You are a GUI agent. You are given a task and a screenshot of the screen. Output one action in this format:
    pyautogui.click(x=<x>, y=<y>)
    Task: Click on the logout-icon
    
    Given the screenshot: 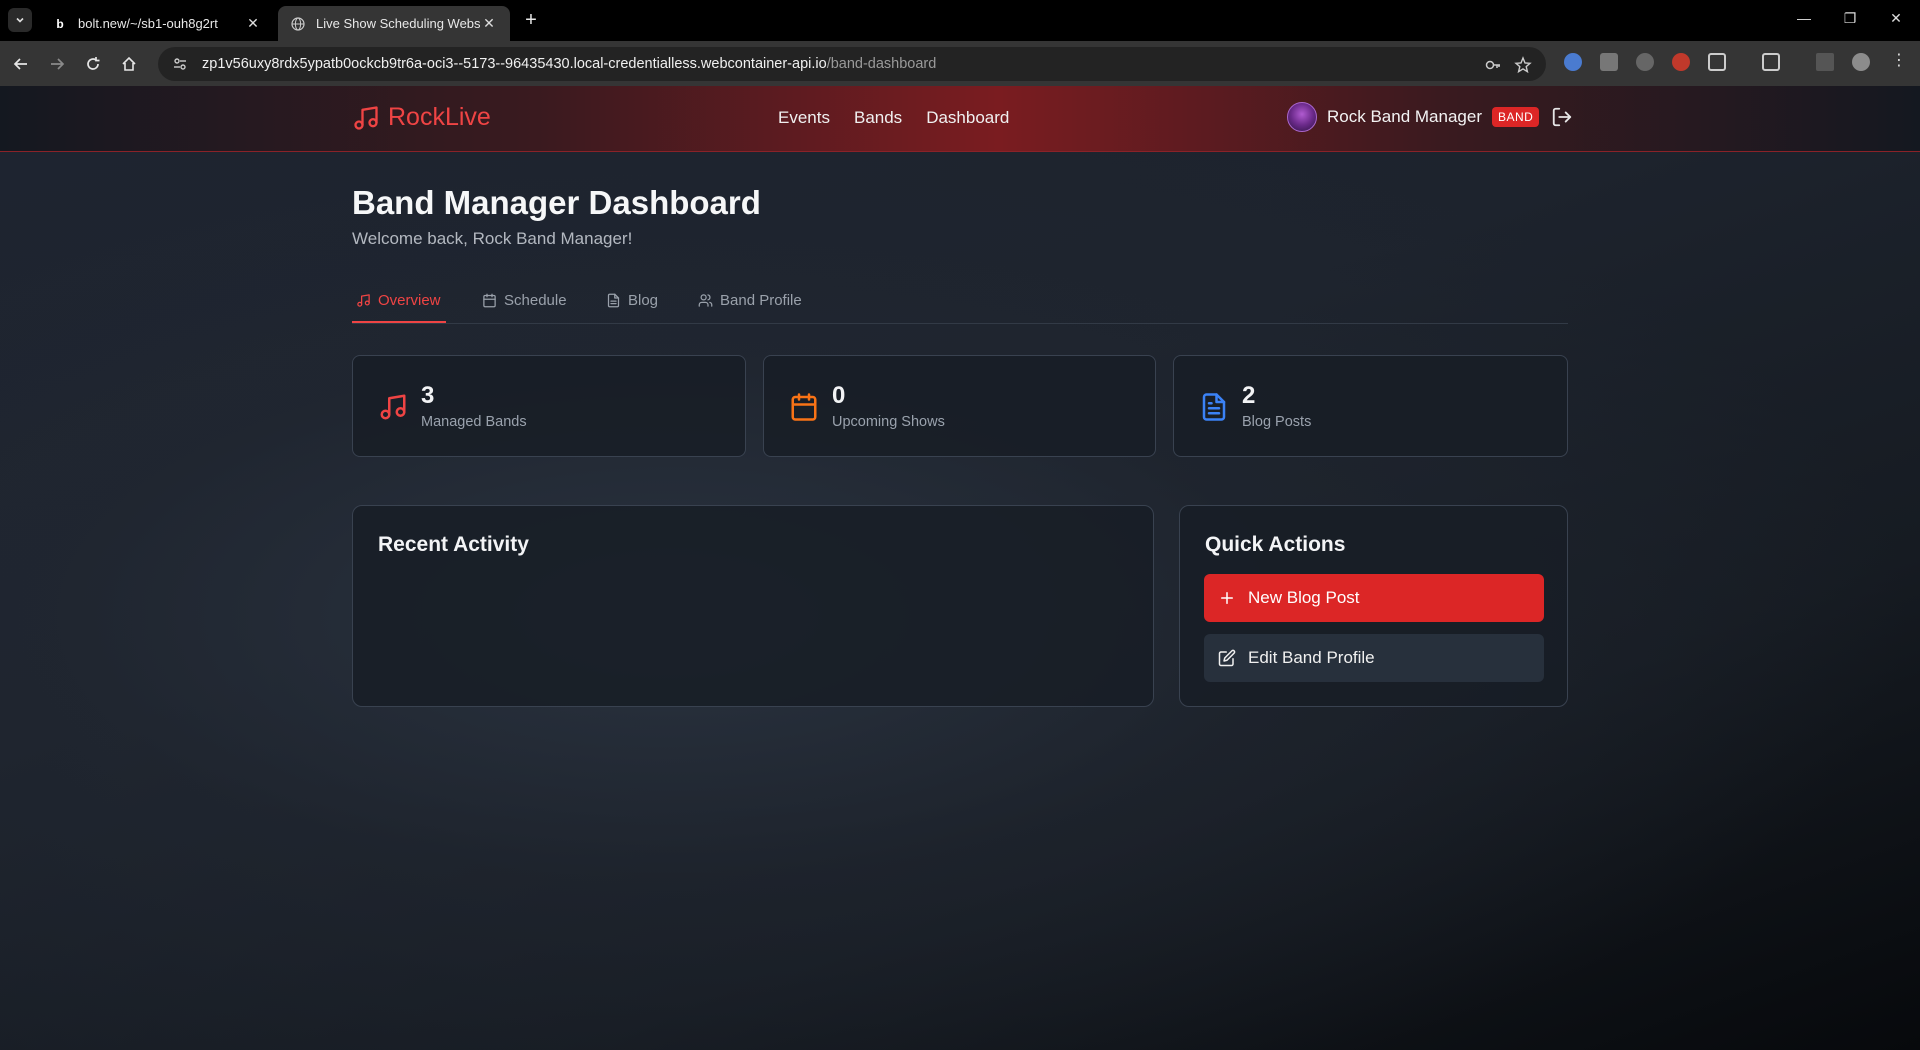 What is the action you would take?
    pyautogui.click(x=1562, y=117)
    